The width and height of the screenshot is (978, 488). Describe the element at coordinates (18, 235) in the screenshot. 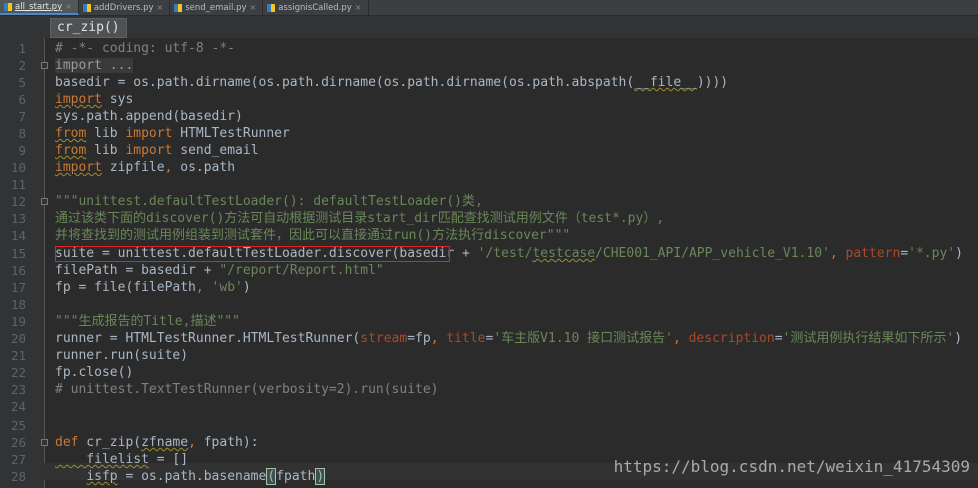

I see `line-number: 14` at that location.